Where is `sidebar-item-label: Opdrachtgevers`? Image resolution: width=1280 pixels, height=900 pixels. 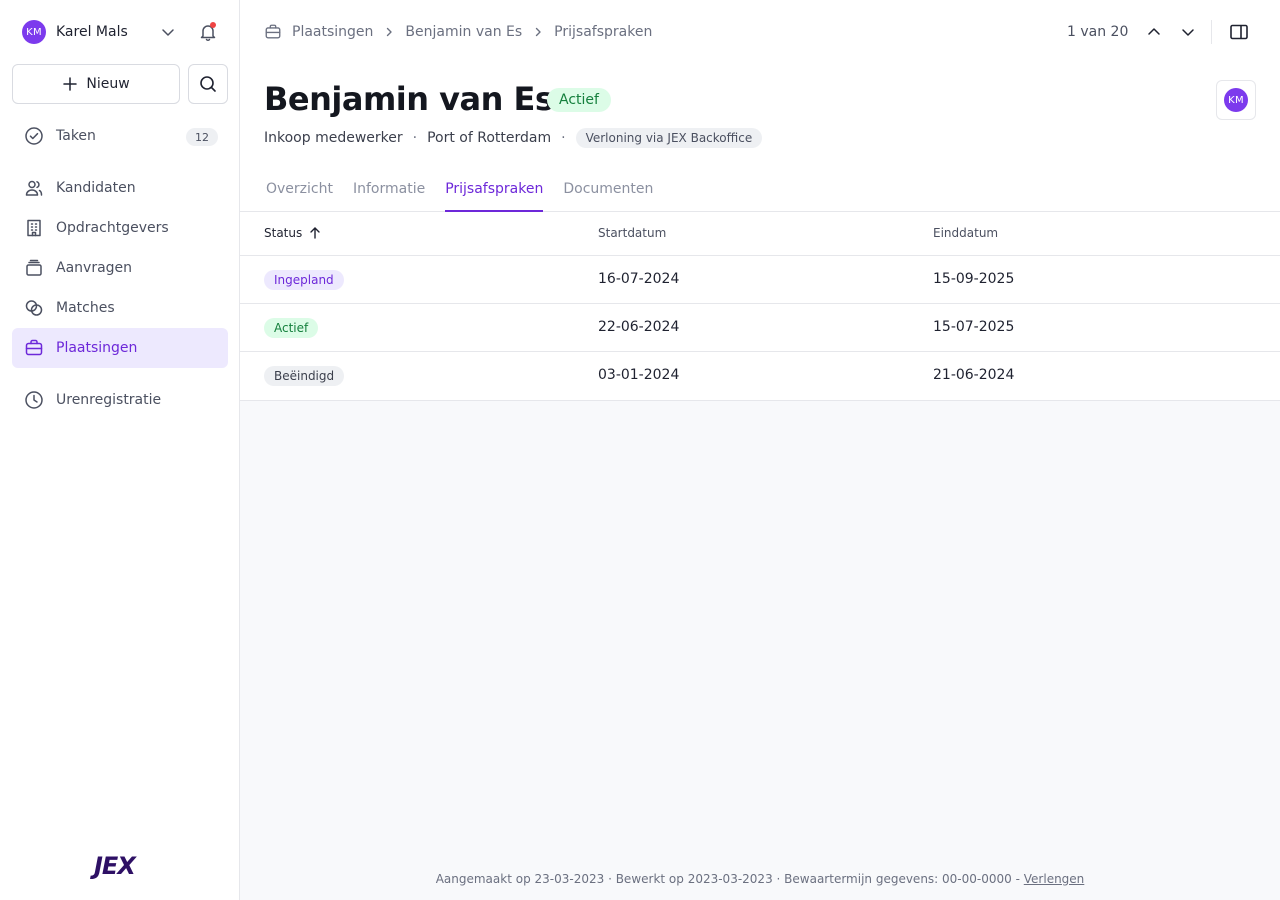
sidebar-item-label: Opdrachtgevers is located at coordinates (112, 228).